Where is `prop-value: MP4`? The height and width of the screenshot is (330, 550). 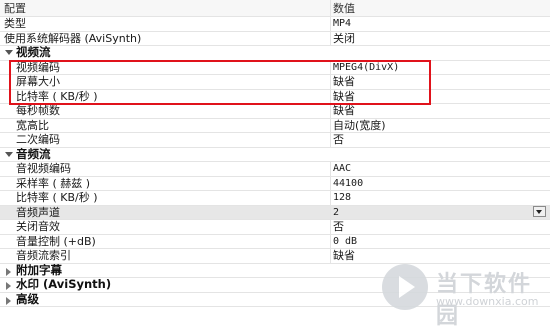 prop-value: MP4 is located at coordinates (342, 23).